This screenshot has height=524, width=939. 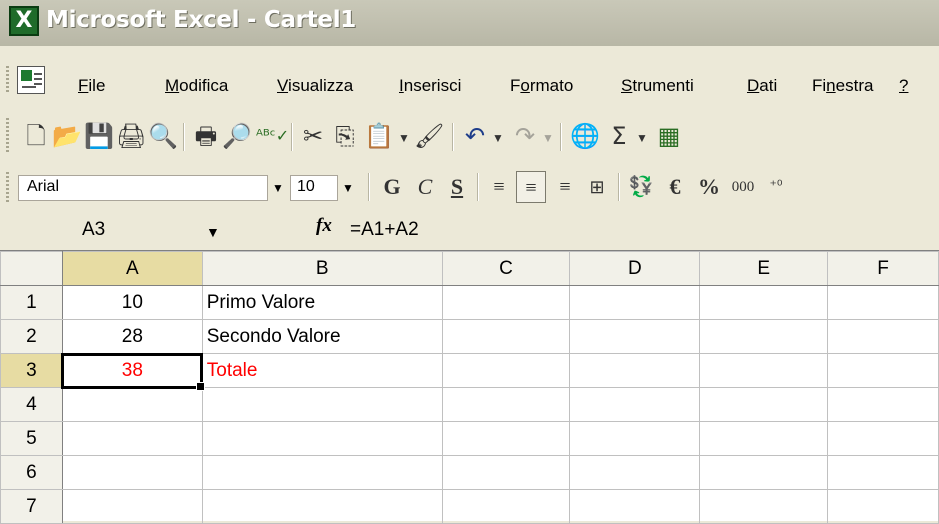 What do you see at coordinates (7, 135) in the screenshot?
I see `toolbar-grip` at bounding box center [7, 135].